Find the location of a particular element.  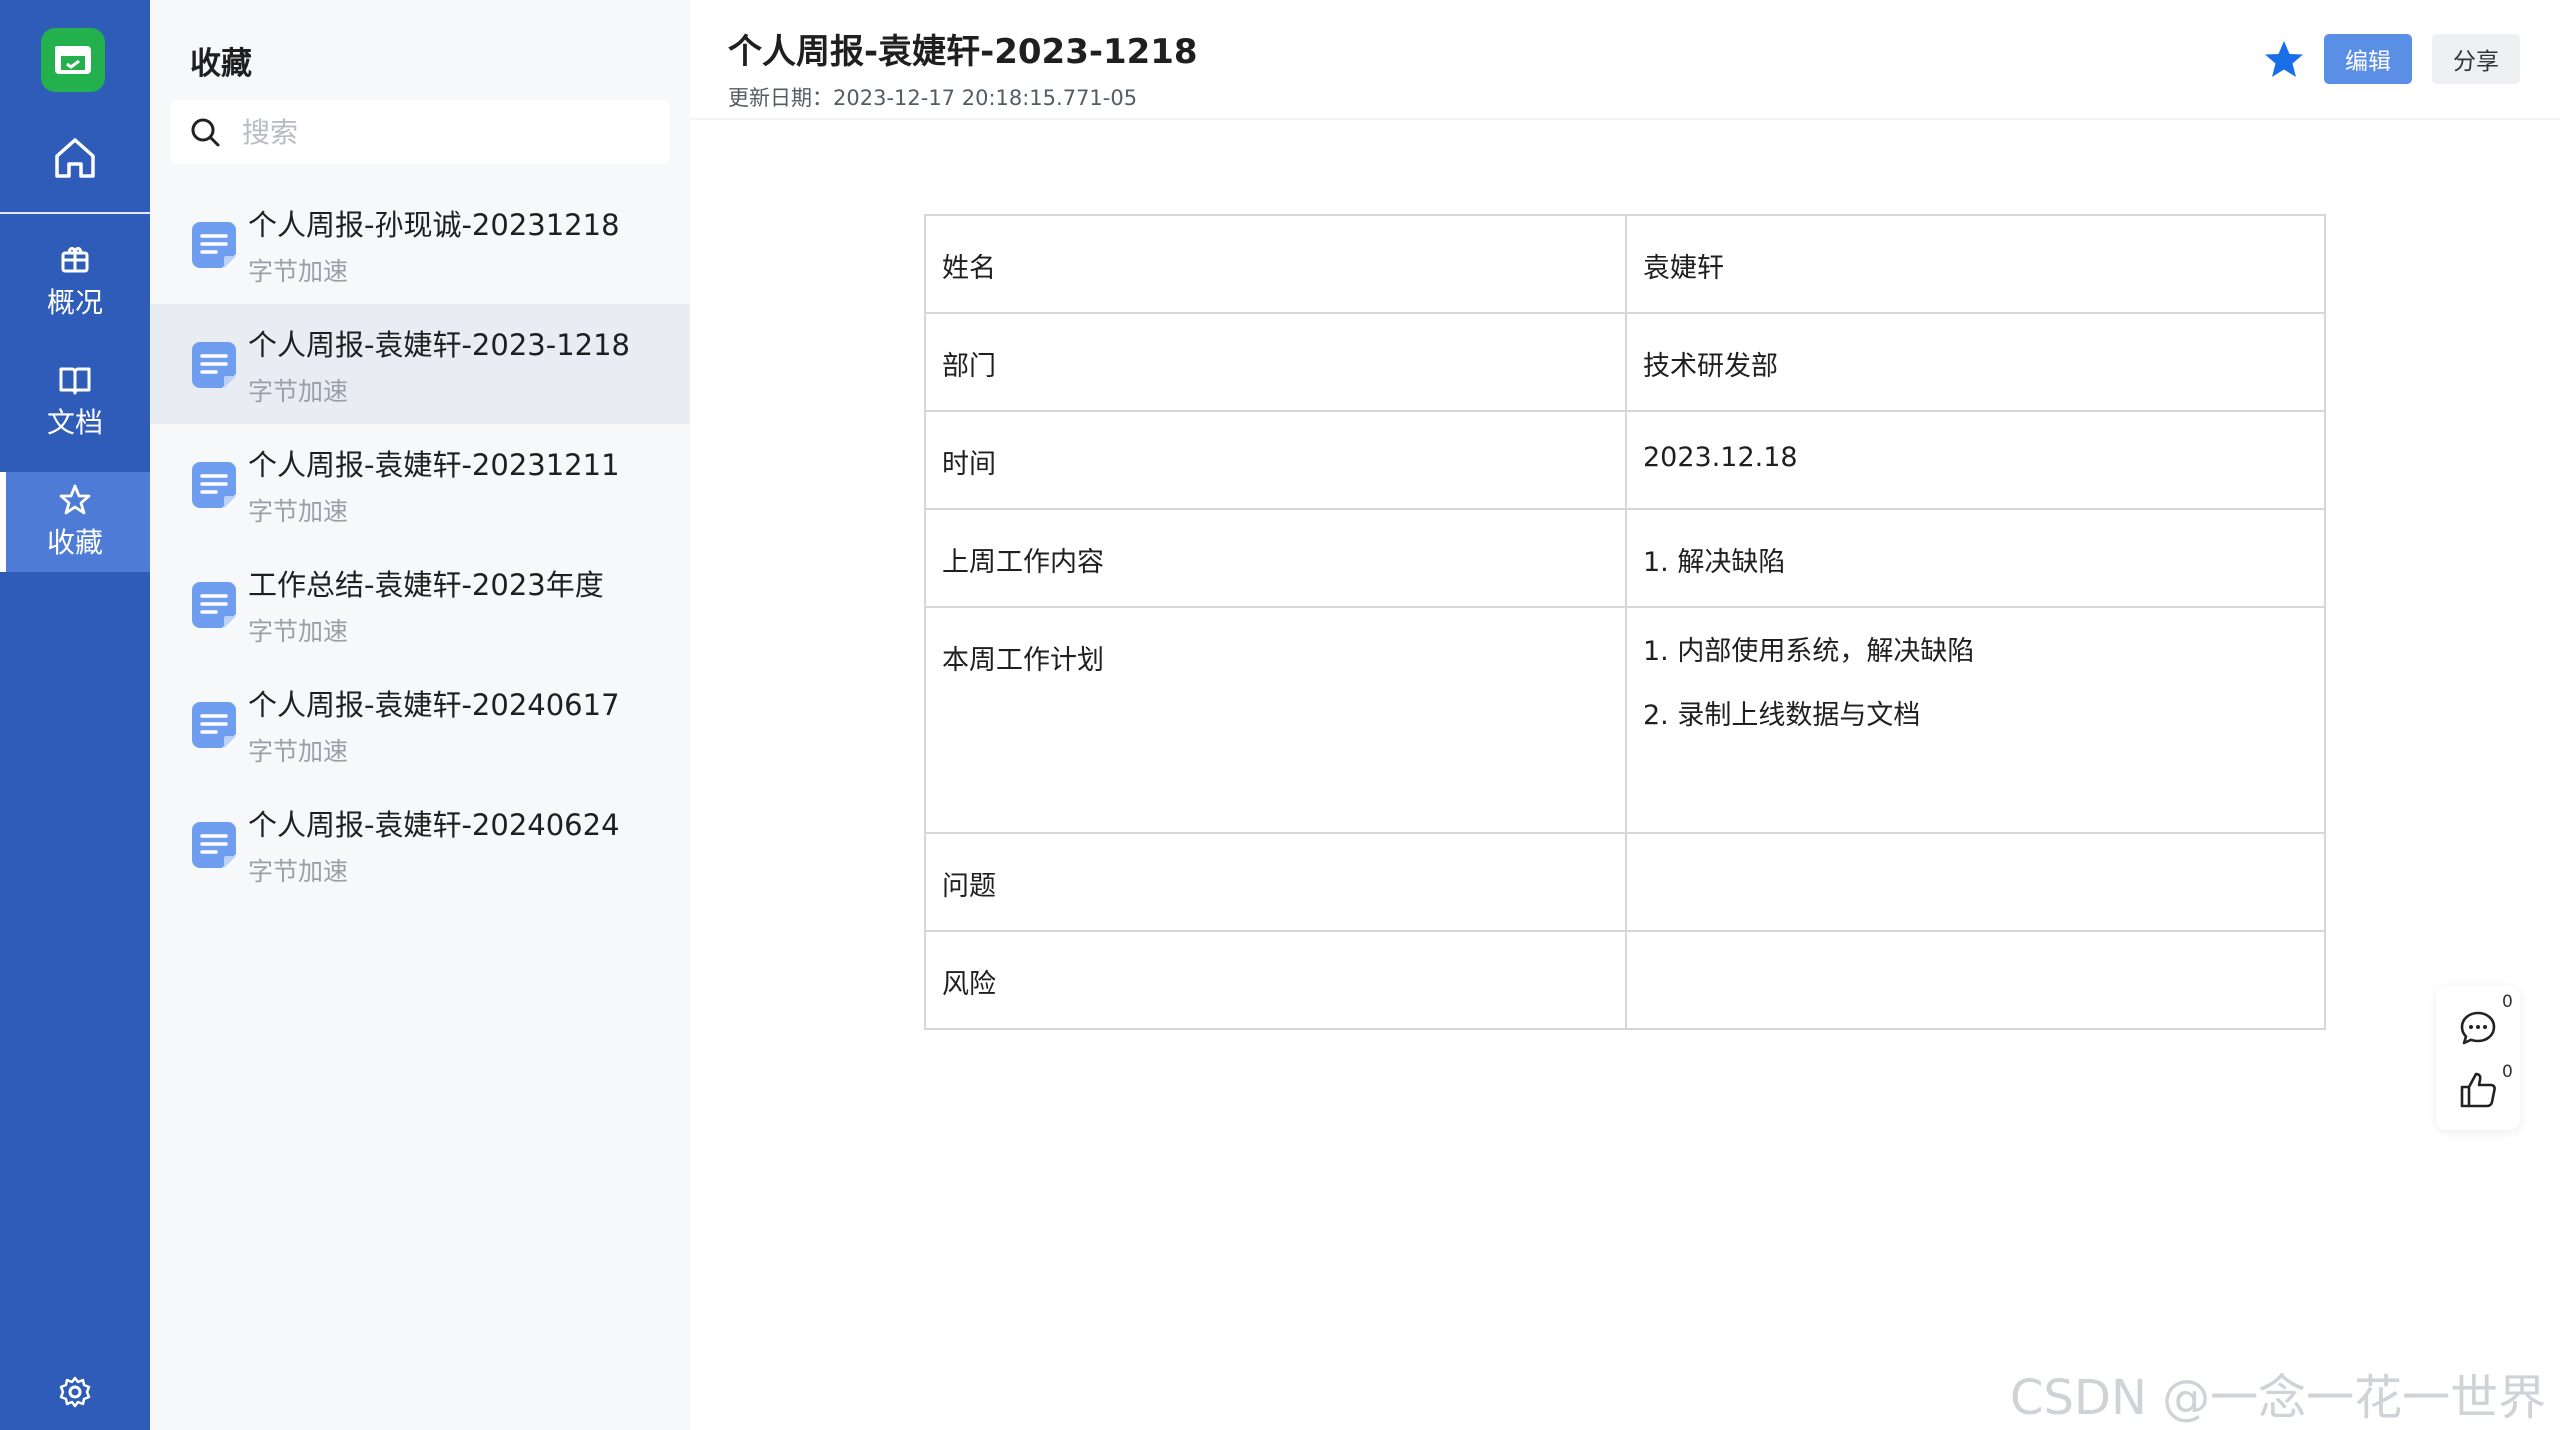

nav-item-label: 文档 is located at coordinates (74, 422).